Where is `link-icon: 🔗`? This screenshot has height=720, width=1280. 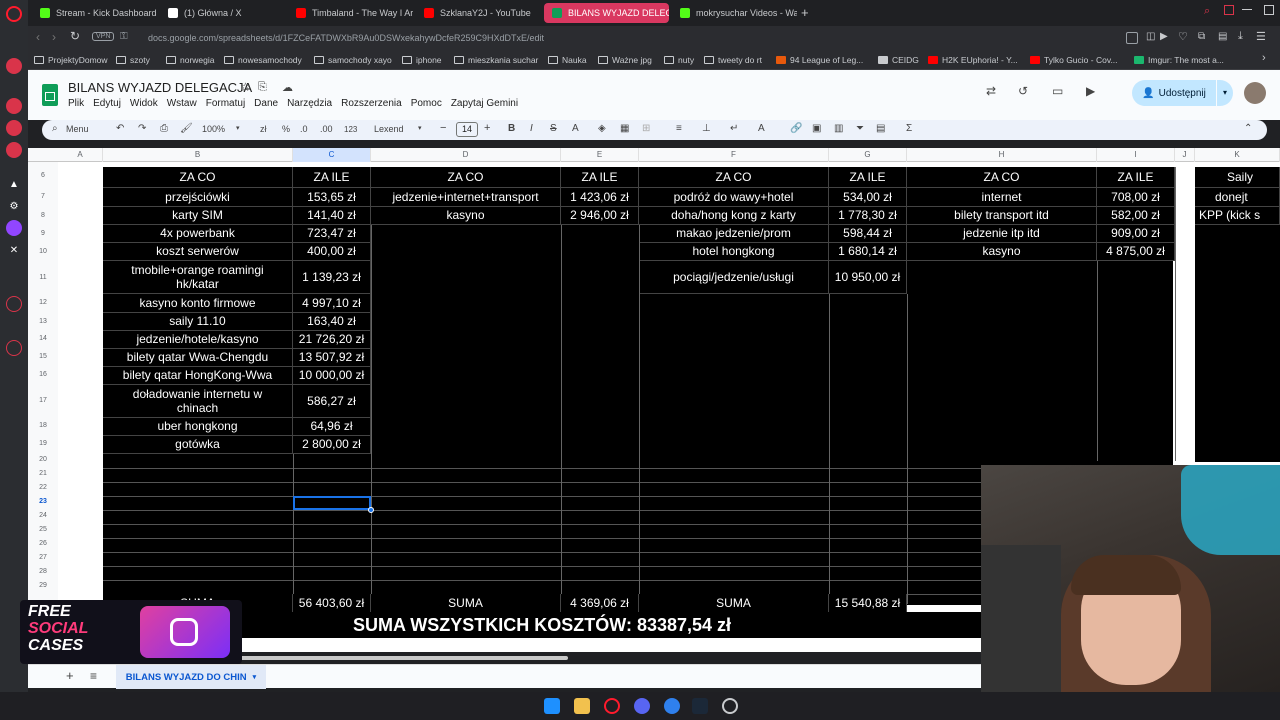 link-icon: 🔗 is located at coordinates (796, 128).